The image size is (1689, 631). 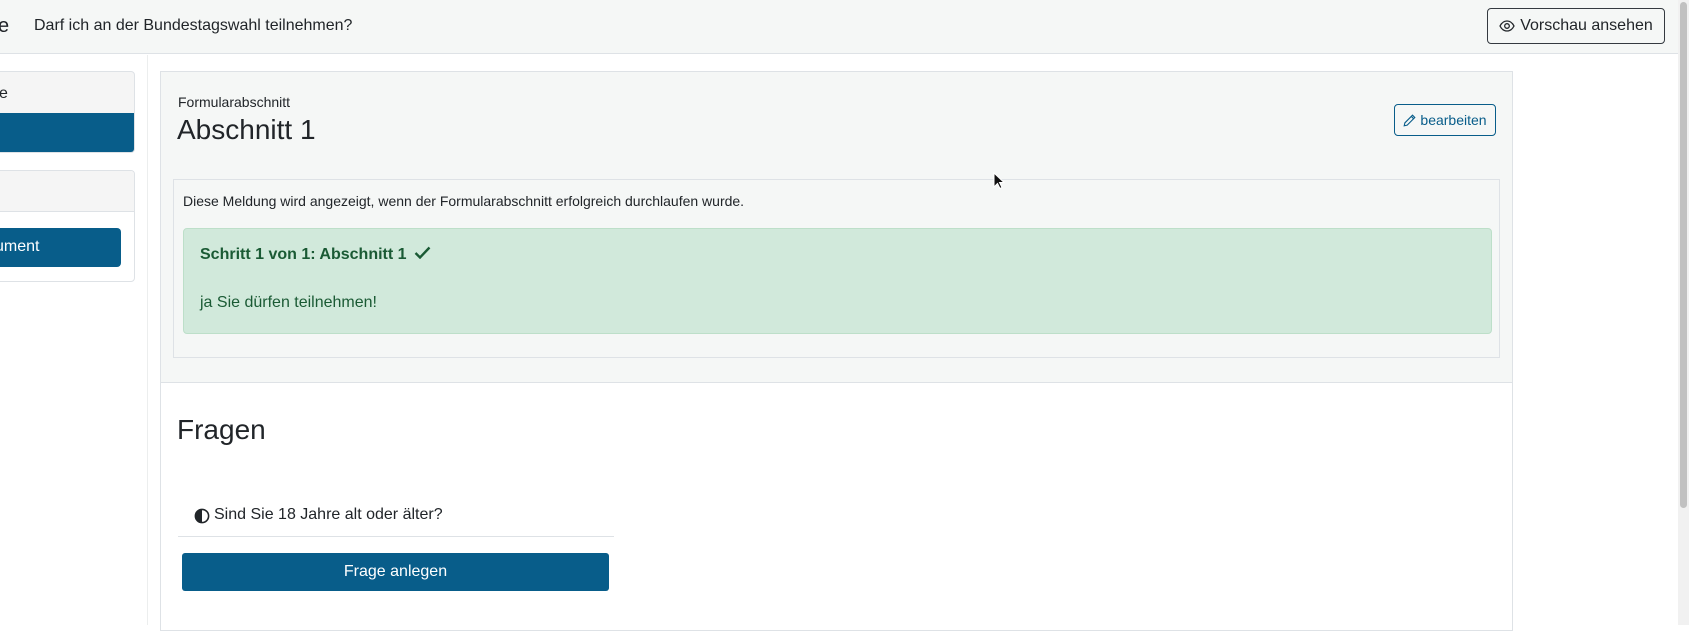 What do you see at coordinates (1453, 120) in the screenshot?
I see `edit-label: bearbeiten` at bounding box center [1453, 120].